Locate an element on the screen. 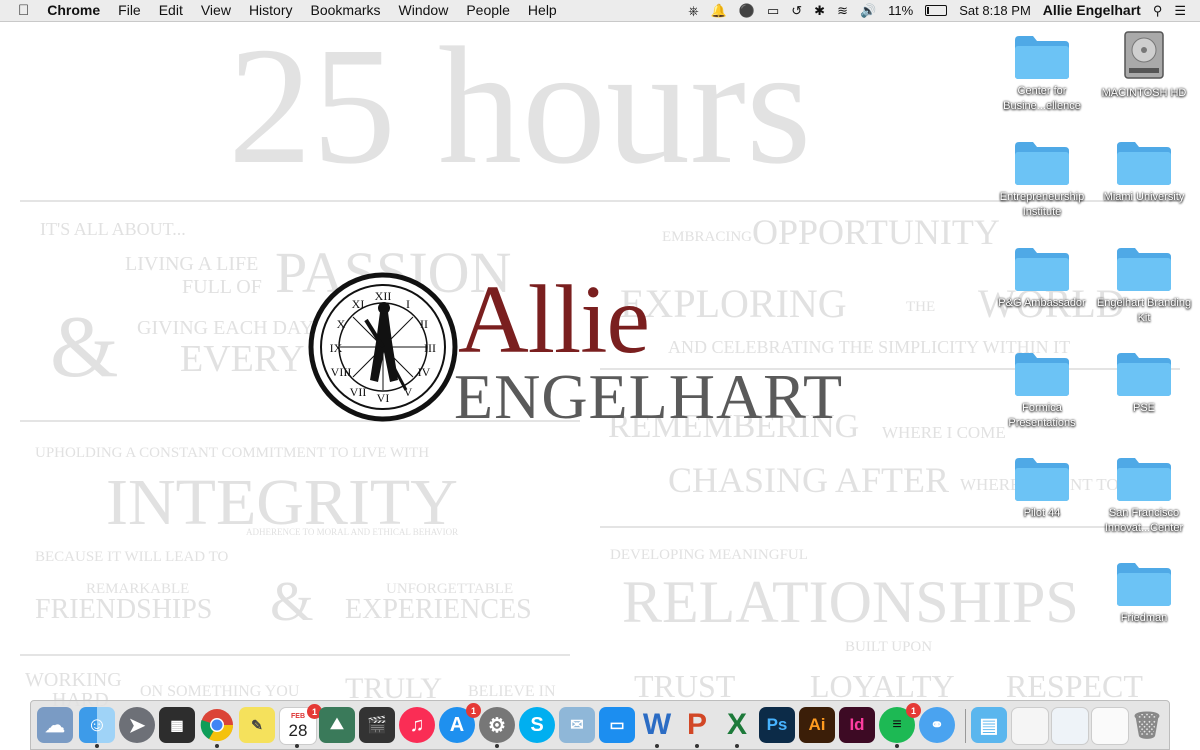 Image resolution: width=1200 pixels, height=750 pixels. menu-view: View is located at coordinates (216, 10).